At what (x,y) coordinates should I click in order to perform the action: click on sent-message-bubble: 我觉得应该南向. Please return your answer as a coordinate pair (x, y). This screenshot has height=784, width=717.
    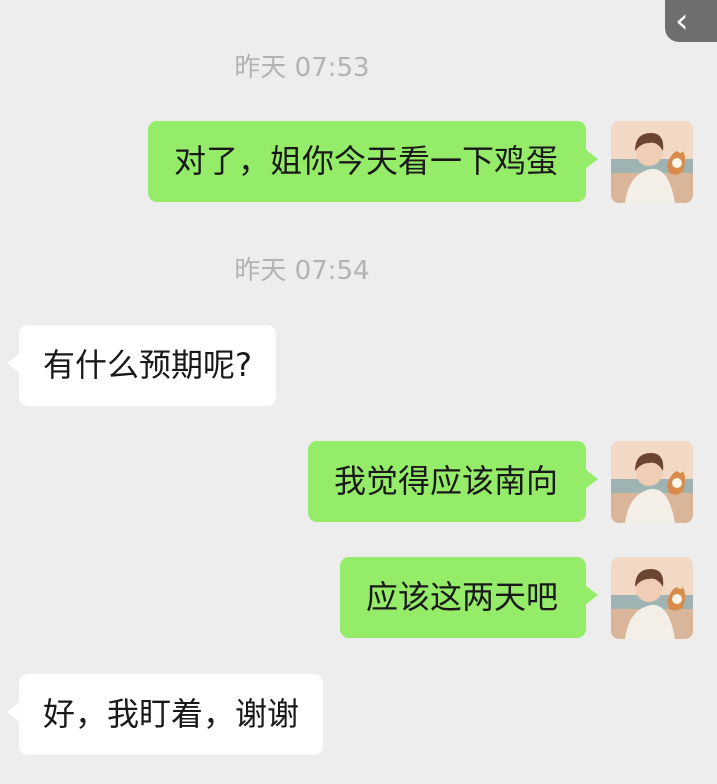
    Looking at the image, I should click on (453, 481).